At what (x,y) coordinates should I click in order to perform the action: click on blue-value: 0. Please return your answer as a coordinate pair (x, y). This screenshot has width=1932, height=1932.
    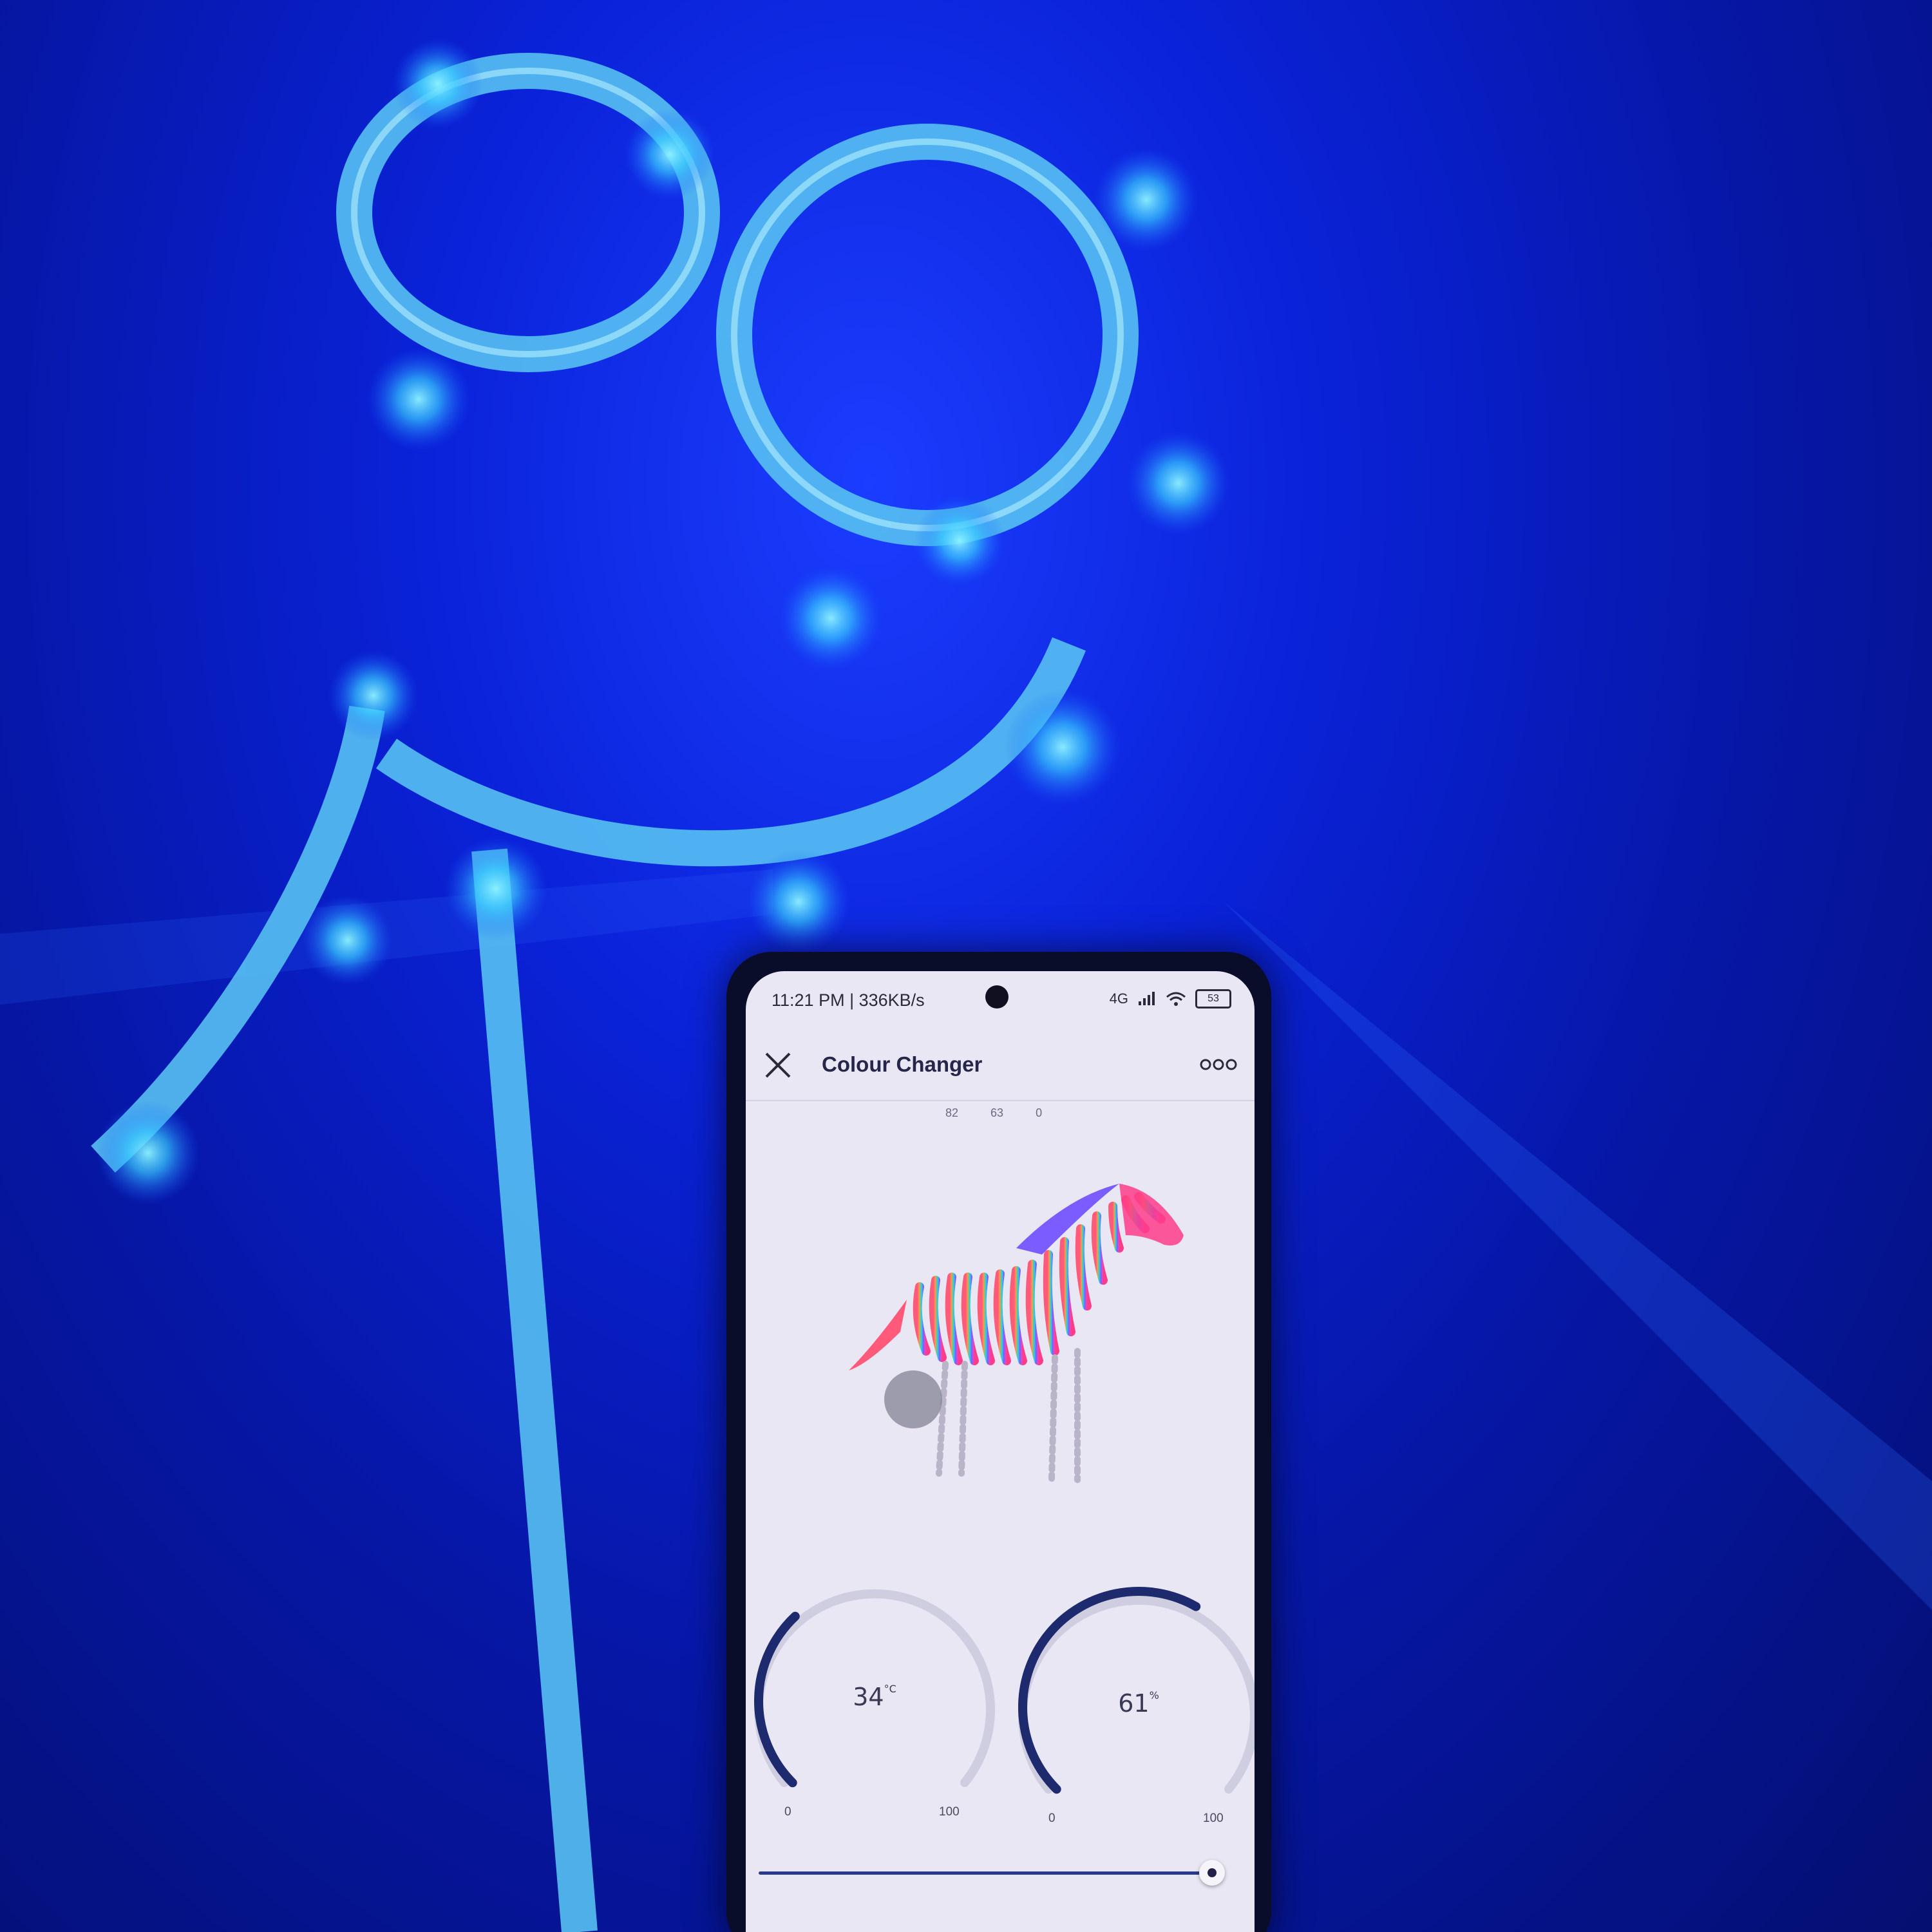
    Looking at the image, I should click on (1039, 1112).